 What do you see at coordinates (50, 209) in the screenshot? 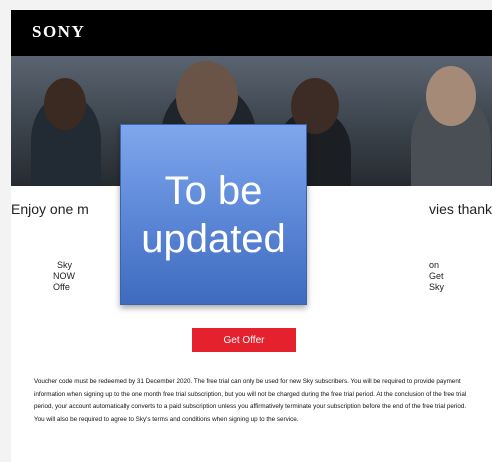
I see `headline-left: Enjoy one m` at bounding box center [50, 209].